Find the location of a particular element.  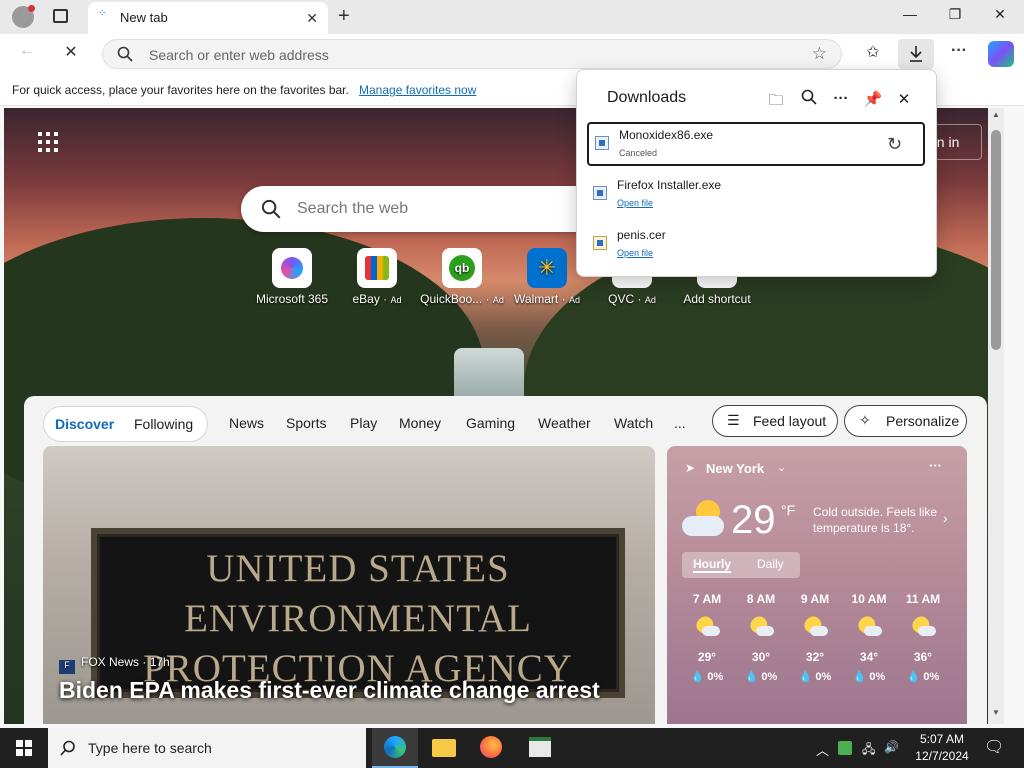

taskbar-firefox is located at coordinates (491, 748).